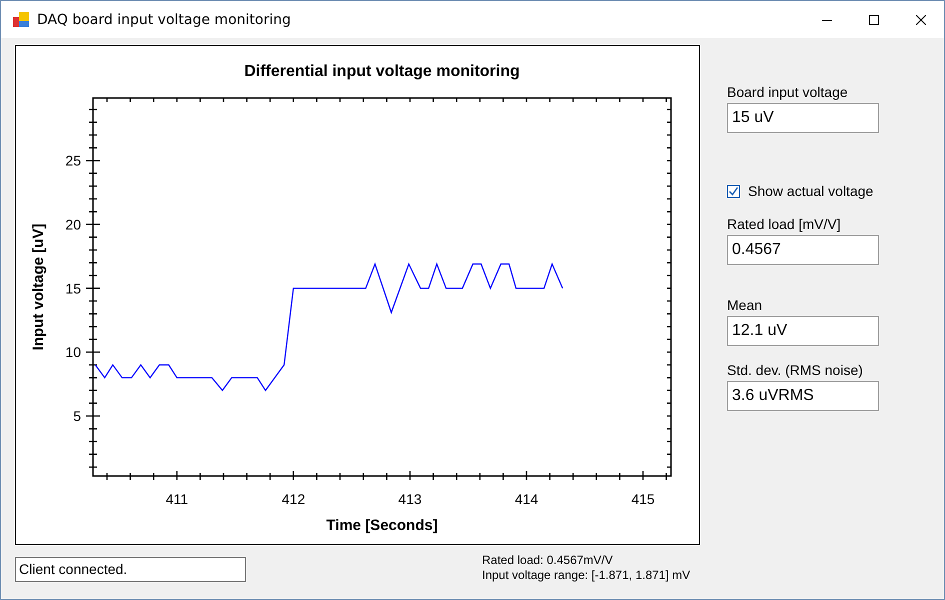  I want to click on maximize-icon, so click(874, 19).